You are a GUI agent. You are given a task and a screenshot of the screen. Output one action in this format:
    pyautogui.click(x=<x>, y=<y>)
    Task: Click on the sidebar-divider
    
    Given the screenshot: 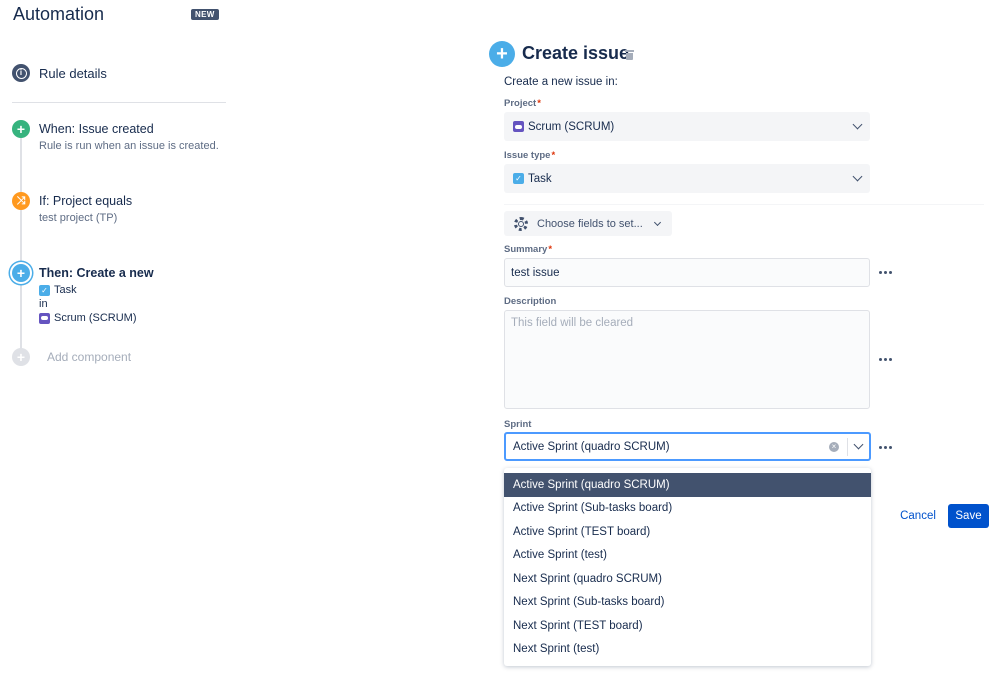 What is the action you would take?
    pyautogui.click(x=119, y=102)
    